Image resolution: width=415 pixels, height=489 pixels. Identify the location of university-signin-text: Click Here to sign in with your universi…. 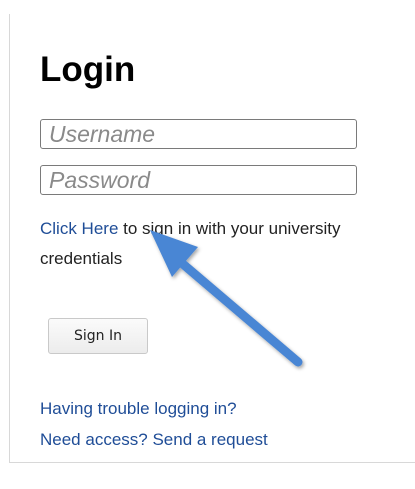
(210, 244).